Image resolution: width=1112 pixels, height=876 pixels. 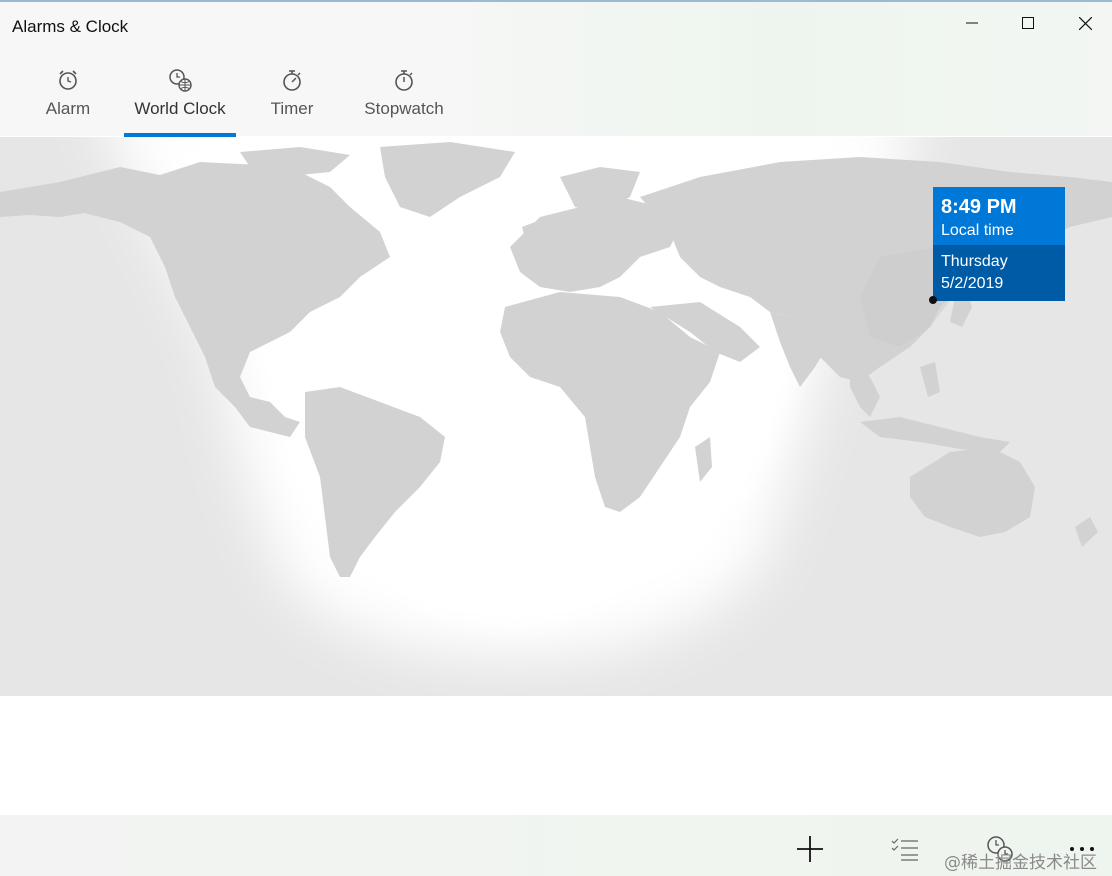 What do you see at coordinates (292, 80) in the screenshot?
I see `timer-icon` at bounding box center [292, 80].